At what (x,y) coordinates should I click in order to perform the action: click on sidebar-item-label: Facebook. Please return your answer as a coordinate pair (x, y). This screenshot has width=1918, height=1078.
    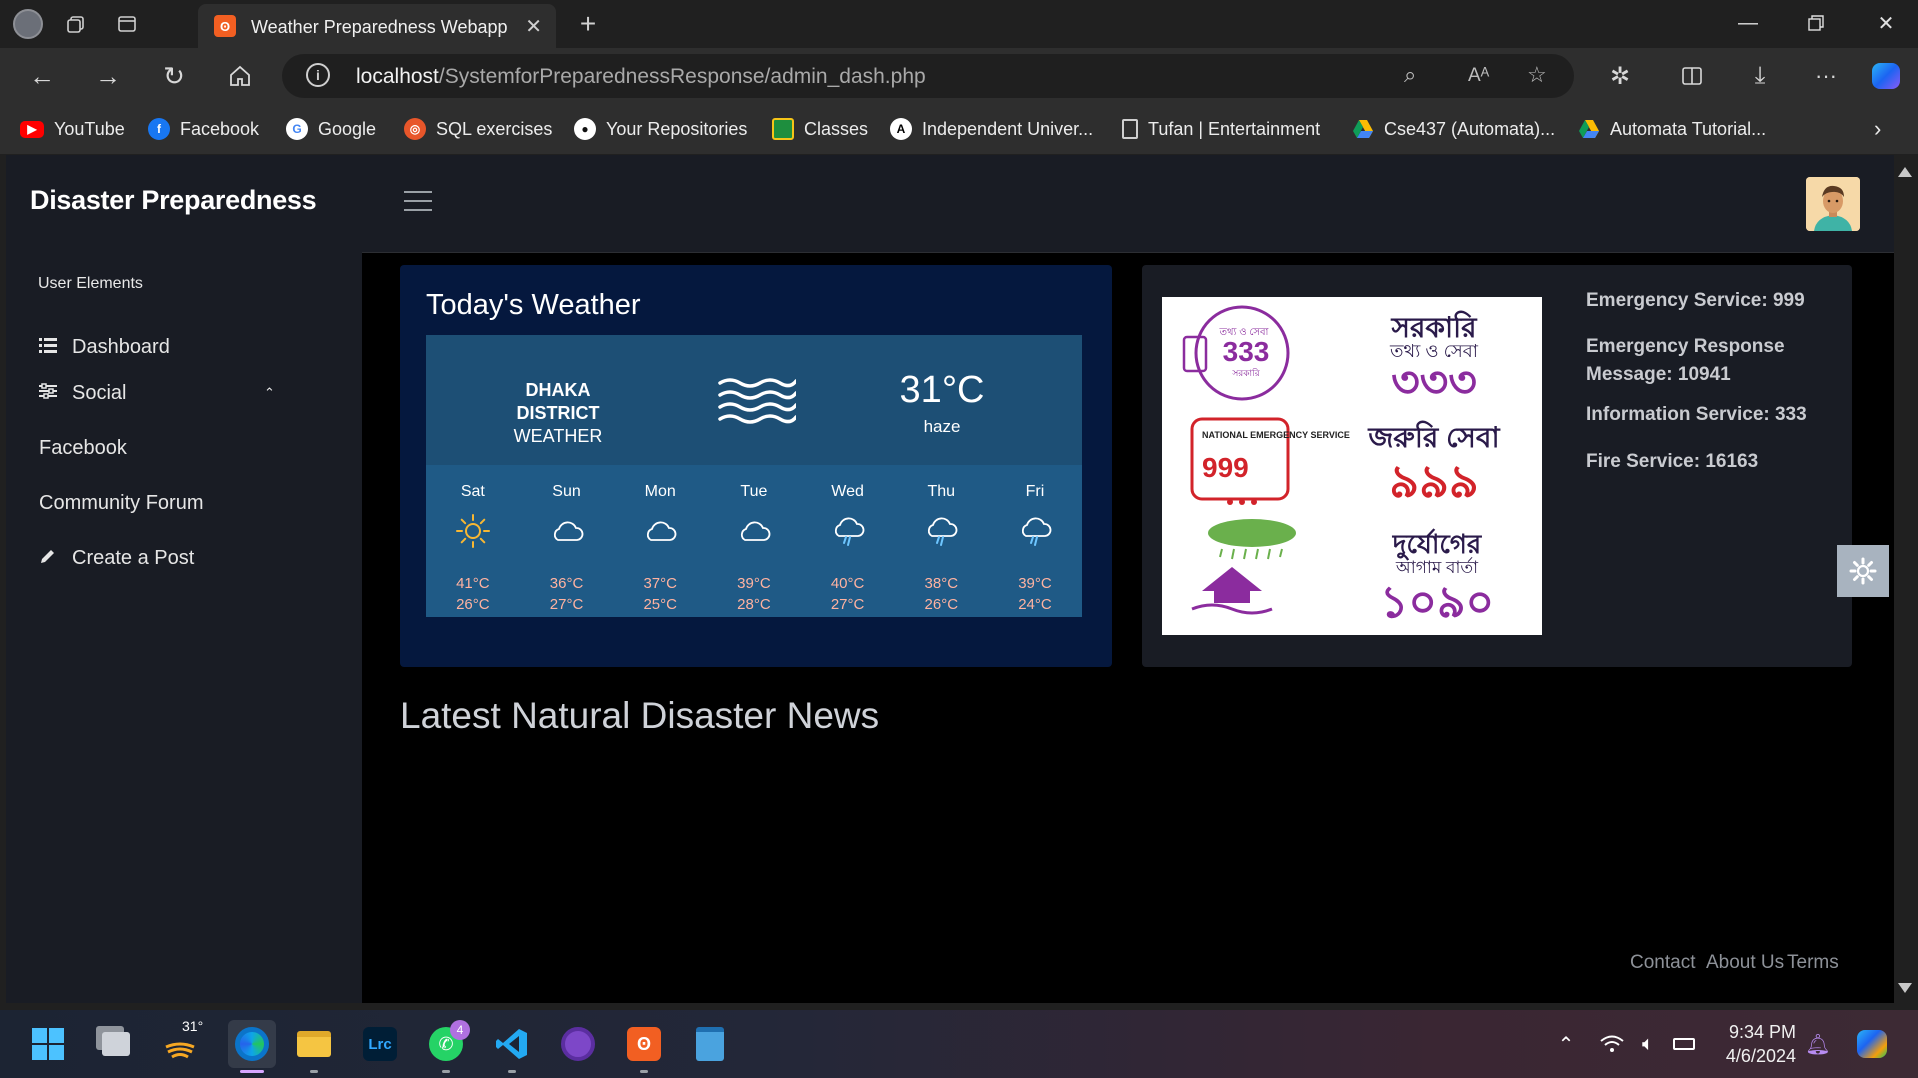
    Looking at the image, I should click on (83, 447).